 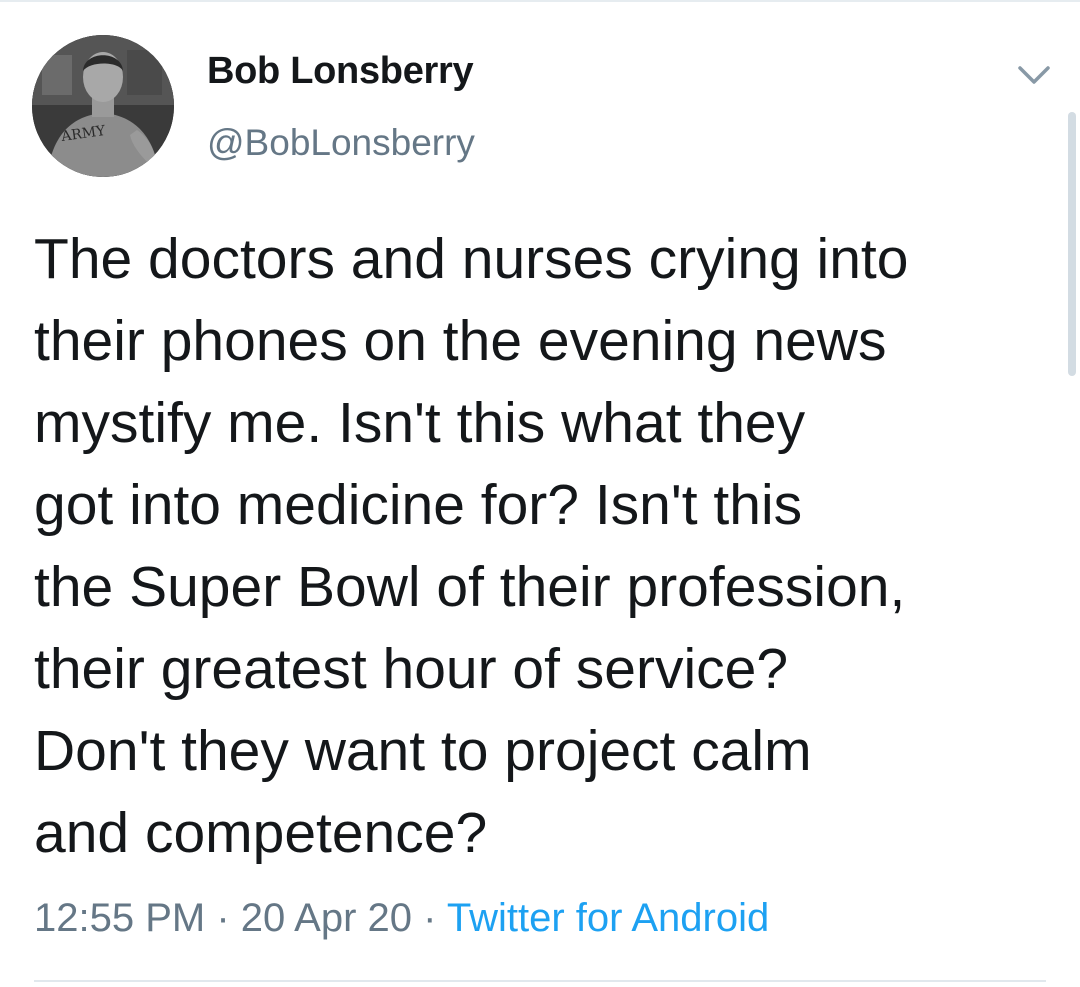 What do you see at coordinates (1034, 75) in the screenshot?
I see `chevron-down-icon` at bounding box center [1034, 75].